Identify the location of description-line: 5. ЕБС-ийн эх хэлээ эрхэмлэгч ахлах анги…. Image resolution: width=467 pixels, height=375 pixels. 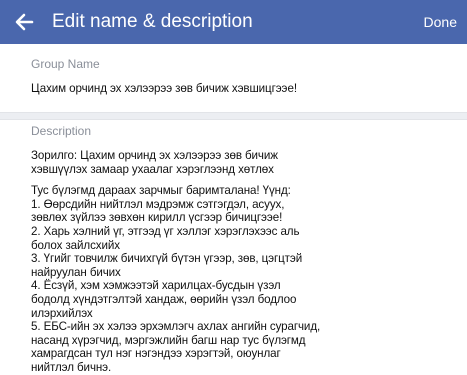
(176, 327).